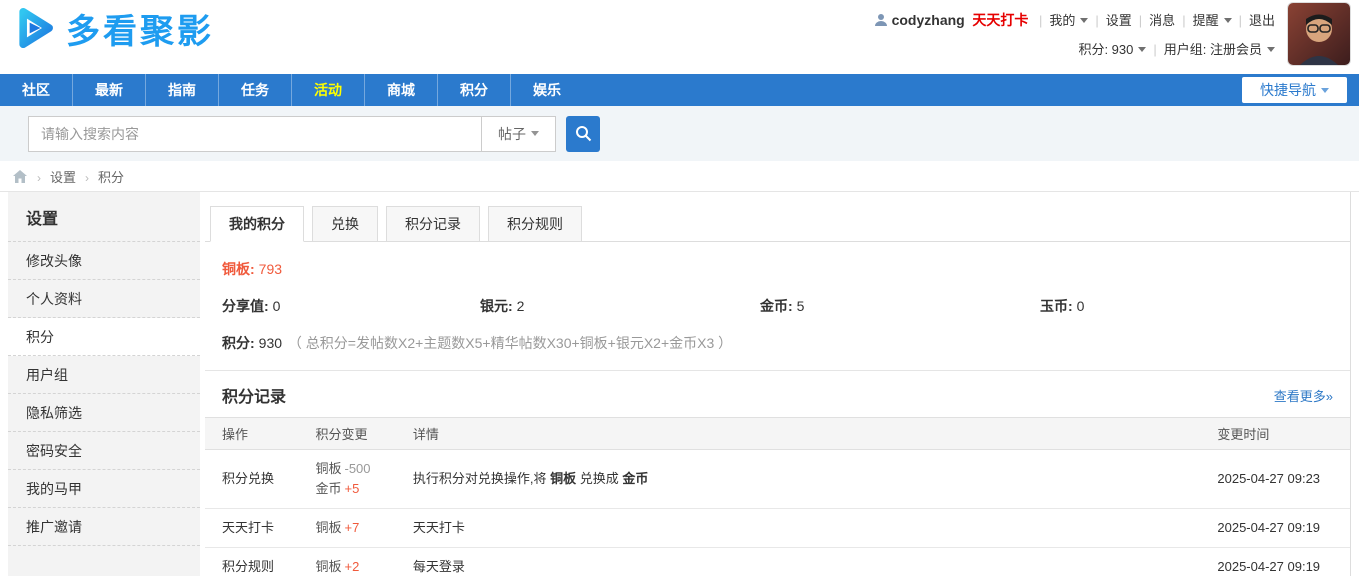 This screenshot has height=576, width=1359. I want to click on play-triangle-icon, so click(34, 28).